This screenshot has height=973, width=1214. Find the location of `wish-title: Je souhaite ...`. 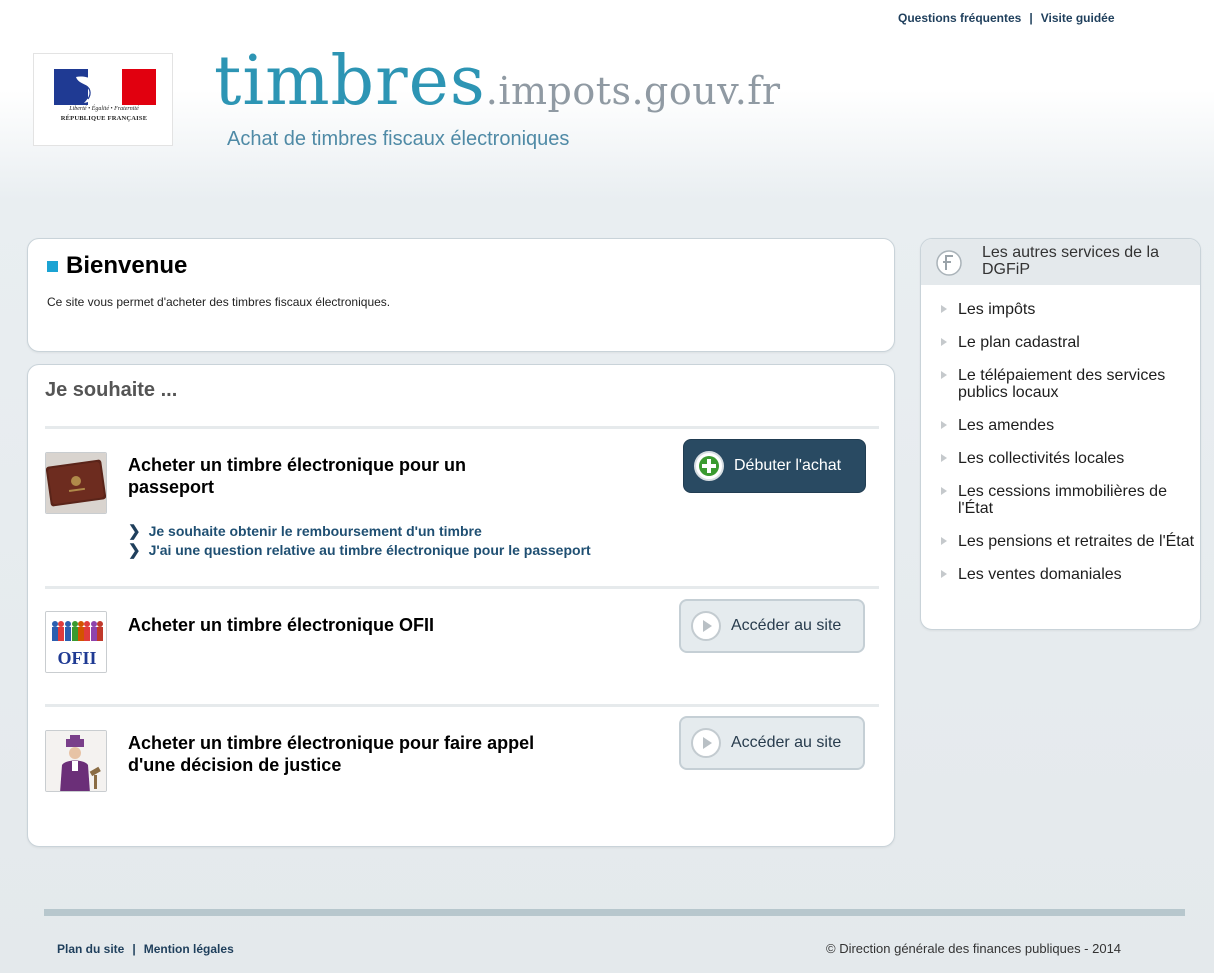

wish-title: Je souhaite ... is located at coordinates (111, 390).